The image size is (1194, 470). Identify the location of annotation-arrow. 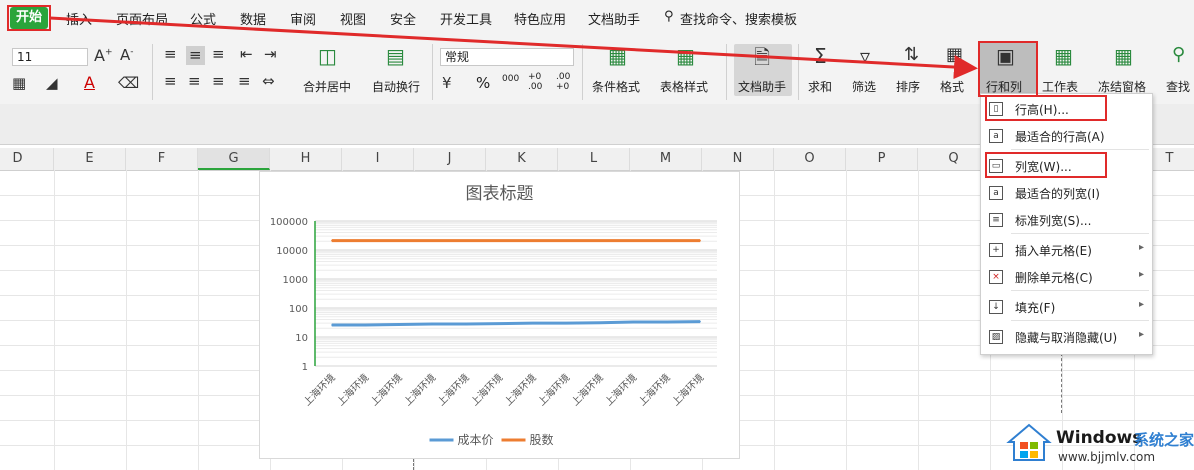
(513, 48).